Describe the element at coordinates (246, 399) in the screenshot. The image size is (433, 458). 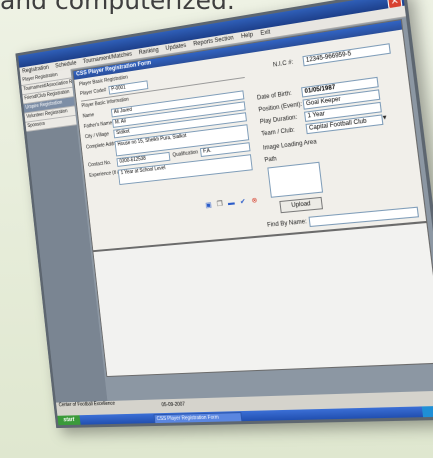
I see `status-text: Center of Football Excellence` at that location.